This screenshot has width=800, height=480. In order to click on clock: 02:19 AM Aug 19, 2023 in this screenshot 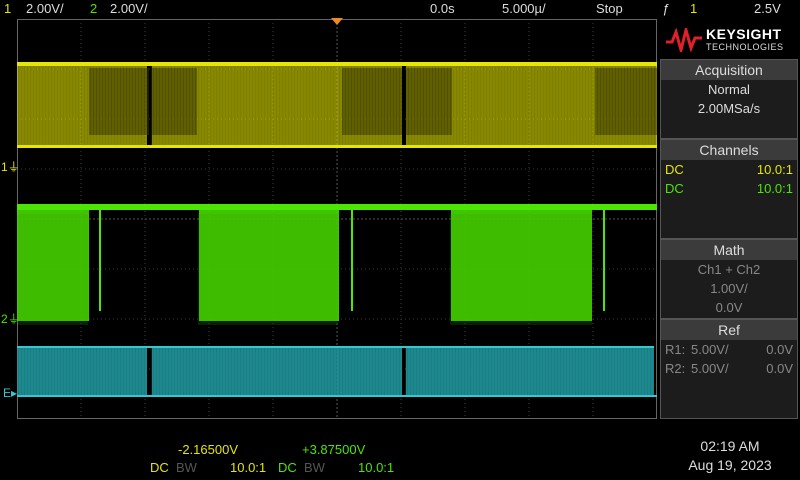, I will do `click(730, 458)`.